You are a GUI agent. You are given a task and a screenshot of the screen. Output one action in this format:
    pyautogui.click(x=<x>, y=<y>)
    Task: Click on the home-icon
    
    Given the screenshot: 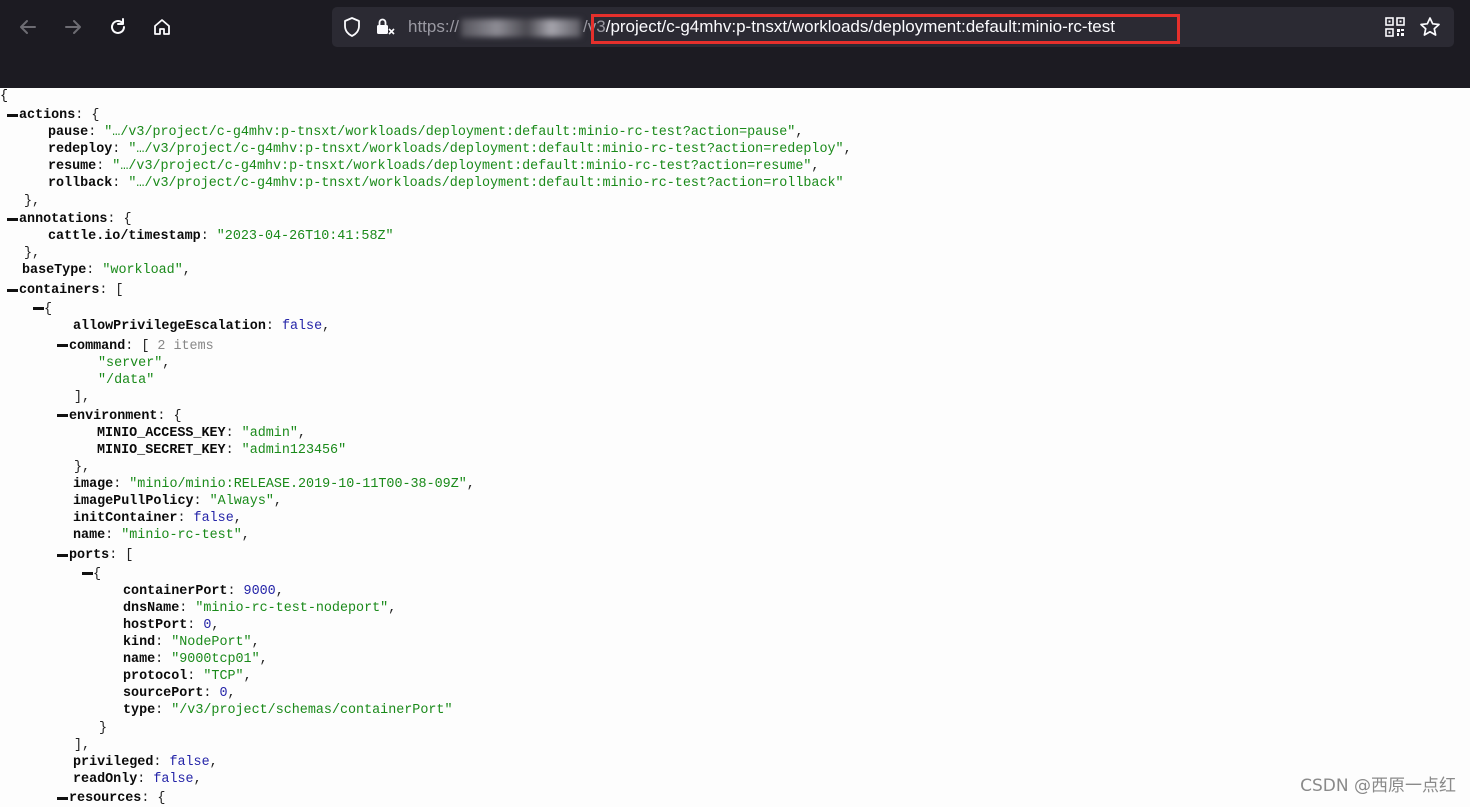 What is the action you would take?
    pyautogui.click(x=162, y=27)
    